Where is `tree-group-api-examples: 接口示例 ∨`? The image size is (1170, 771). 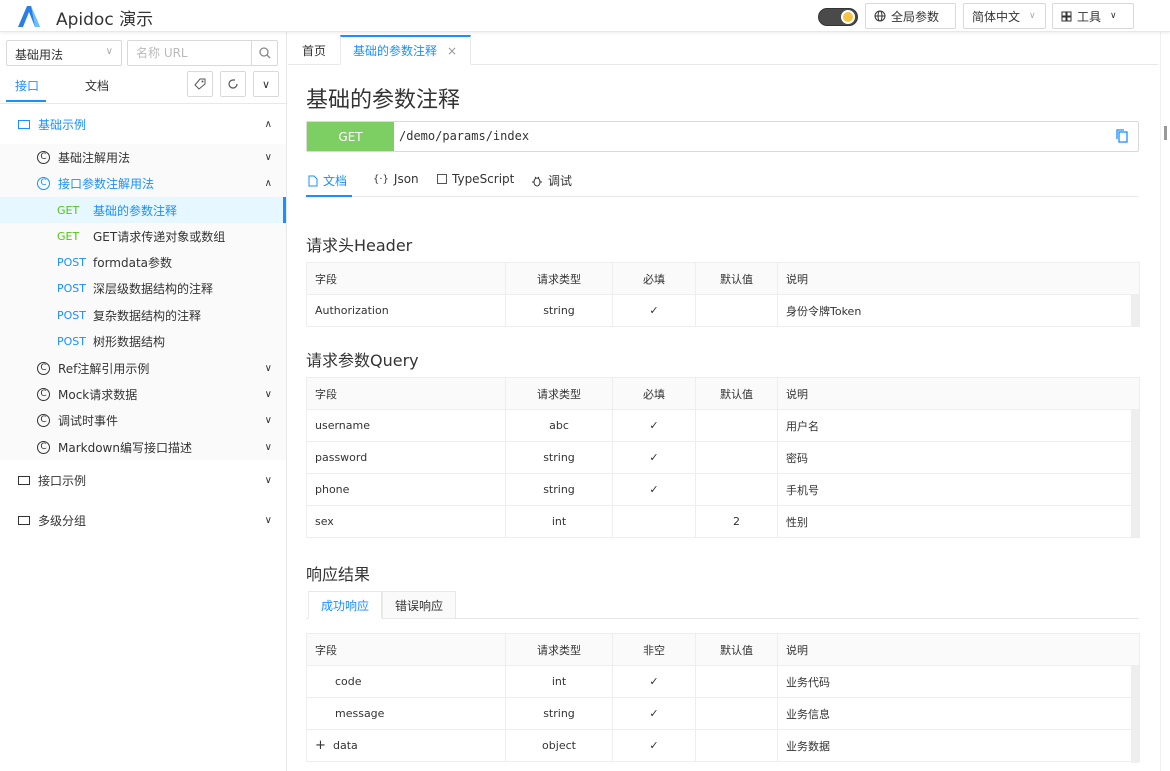 tree-group-api-examples: 接口示例 ∨ is located at coordinates (143, 480).